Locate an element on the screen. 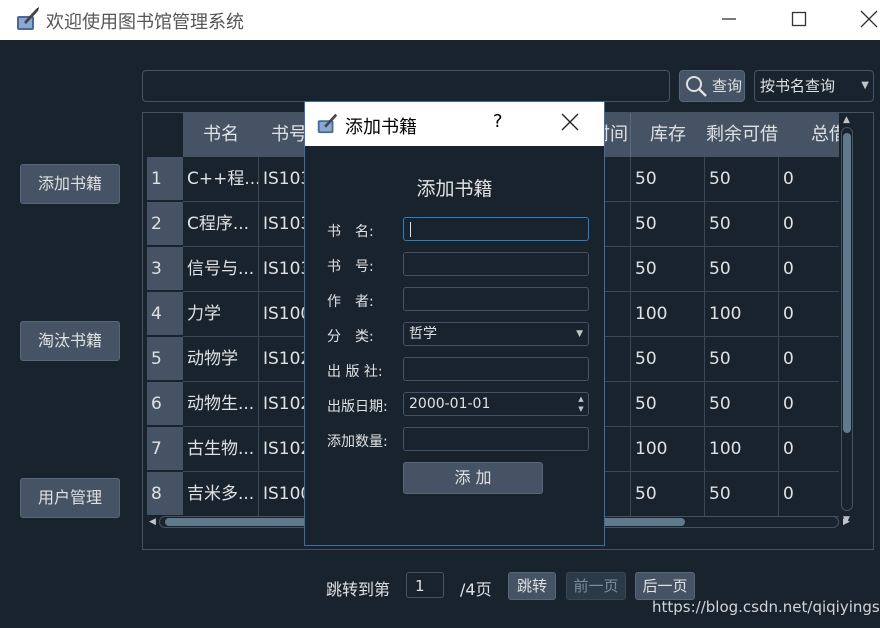  dialog-titlebar: 添加书籍 ? is located at coordinates (454, 124).